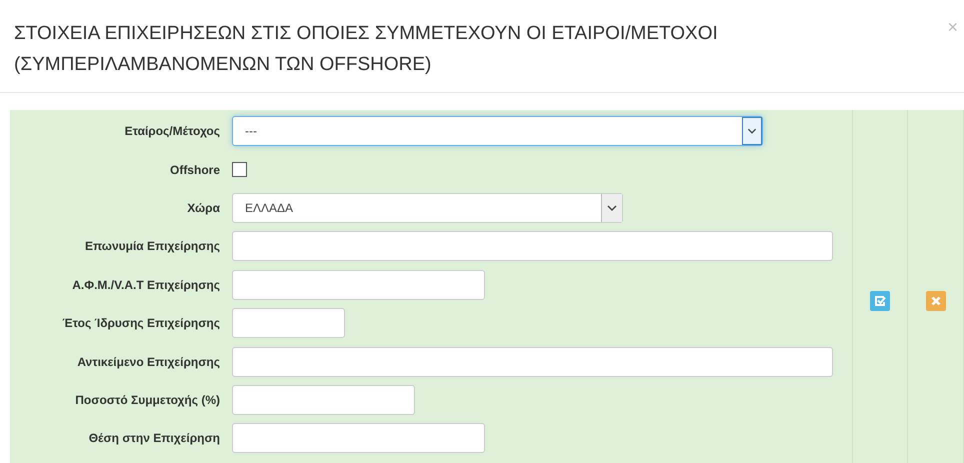 This screenshot has width=964, height=463. I want to click on field-label: Ποσοστό Συμμετοχής (%), so click(147, 399).